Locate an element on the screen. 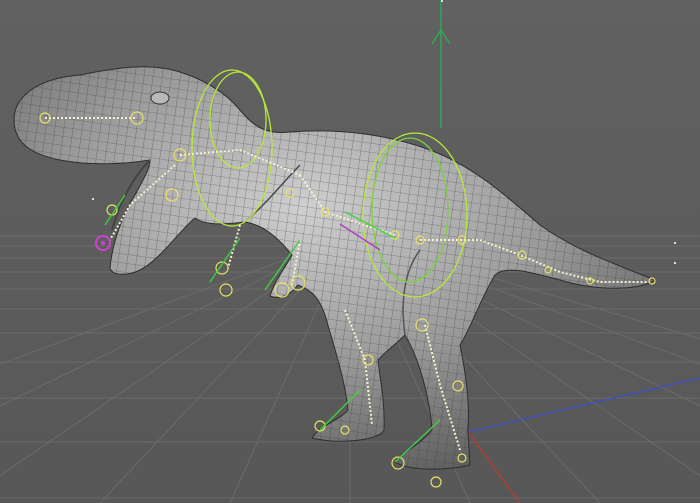  z-axis-line is located at coordinates (583, 405).